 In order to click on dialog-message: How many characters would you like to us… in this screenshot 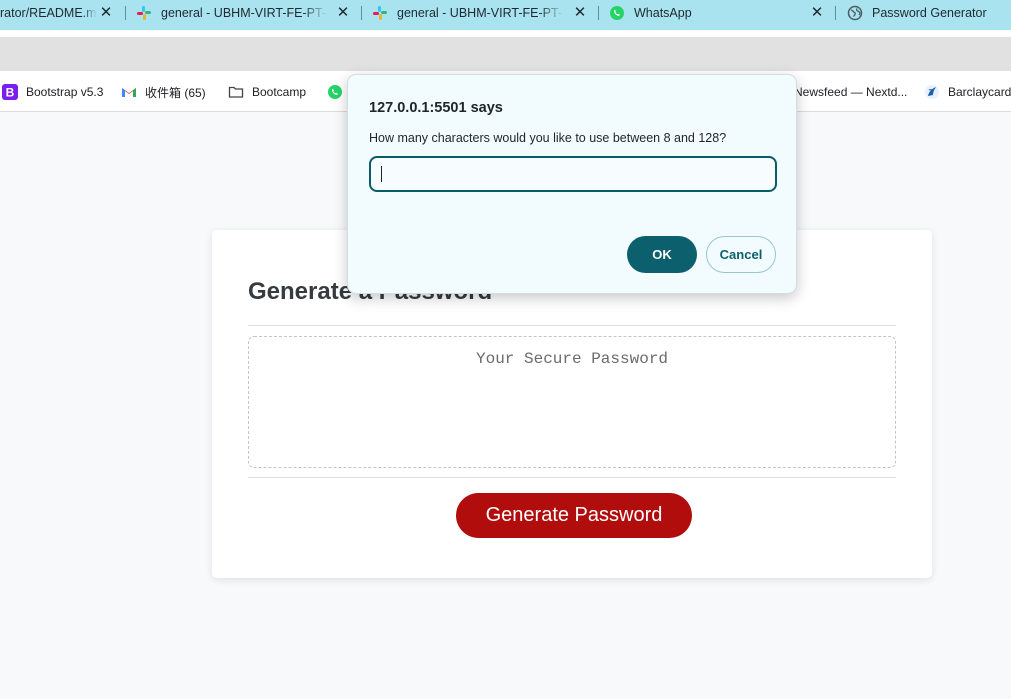, I will do `click(548, 138)`.